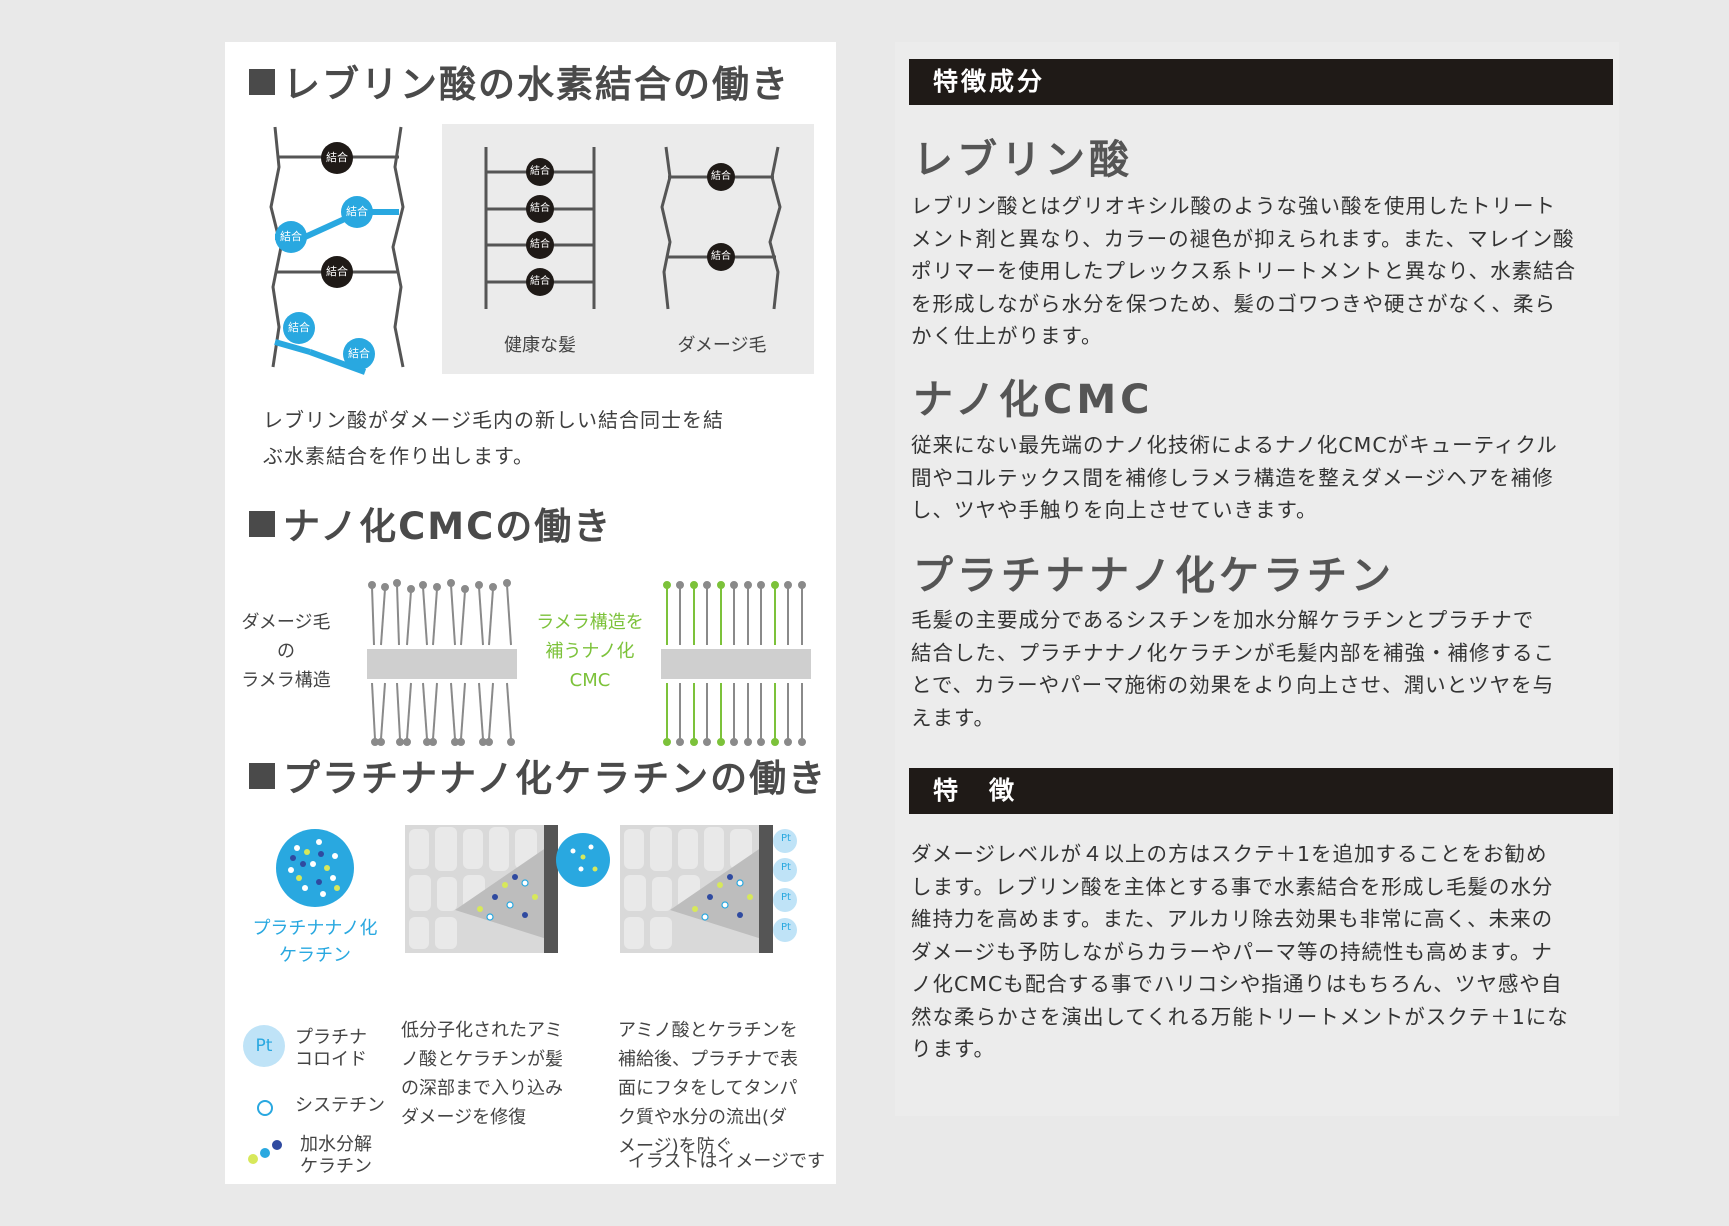 The height and width of the screenshot is (1226, 1729). Describe the element at coordinates (265, 1152) in the screenshot. I see `legend-hydrolyzed-icon` at that location.